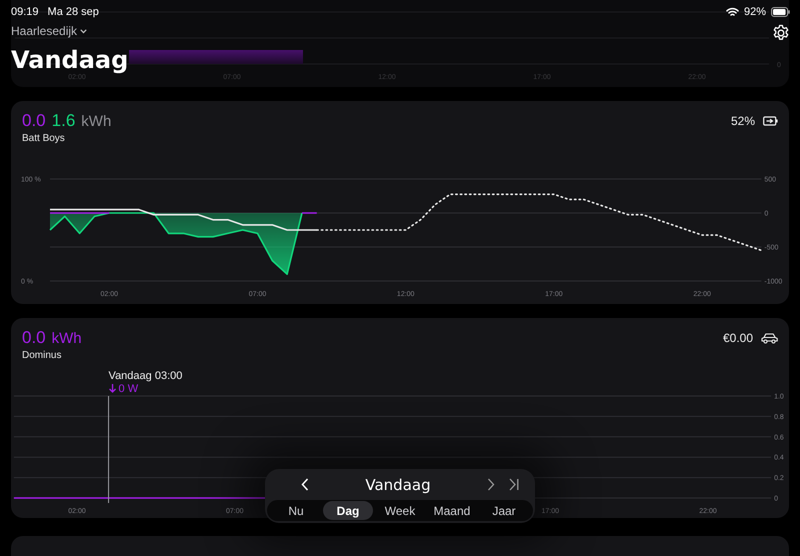 Image resolution: width=800 pixels, height=556 pixels. What do you see at coordinates (769, 338) in the screenshot?
I see `car-icon` at bounding box center [769, 338].